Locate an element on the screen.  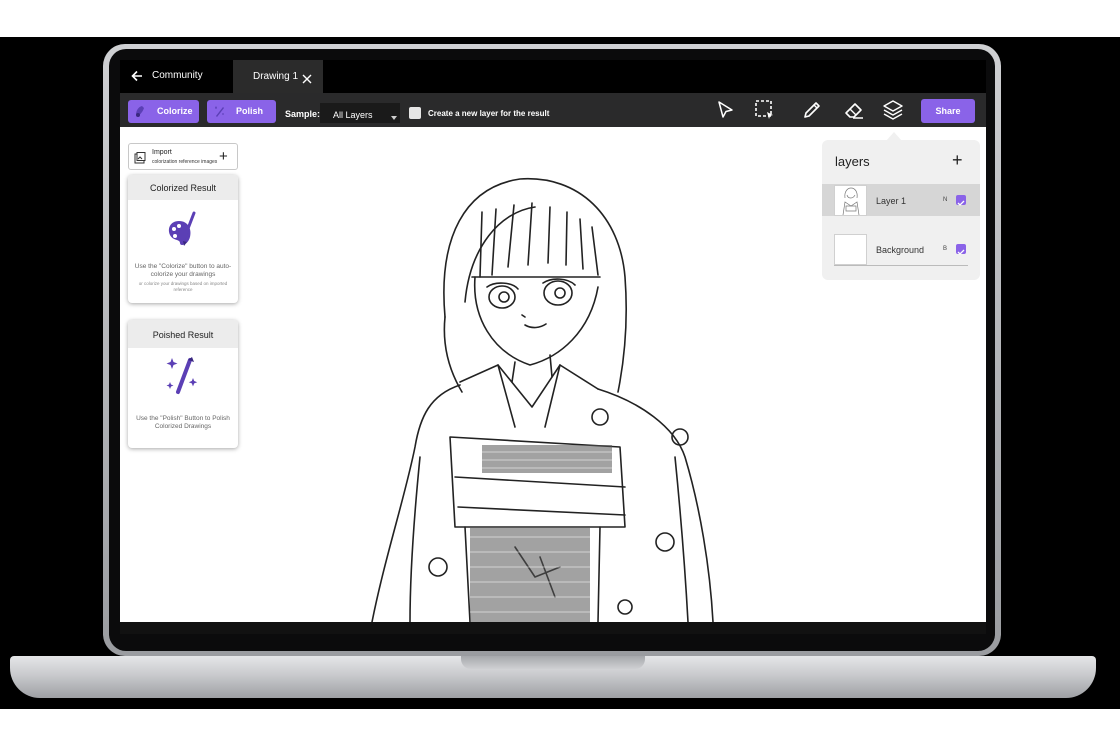
import-image-icon is located at coordinates (140, 157).